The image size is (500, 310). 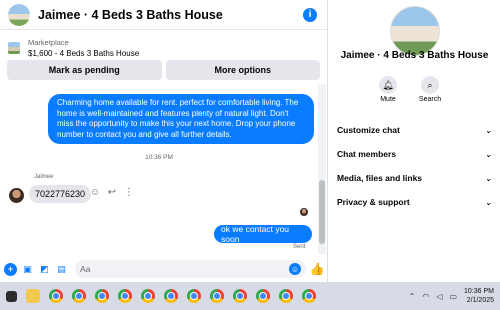 What do you see at coordinates (414, 130) in the screenshot?
I see `customize-chat-item: Customize chat ⌄` at bounding box center [414, 130].